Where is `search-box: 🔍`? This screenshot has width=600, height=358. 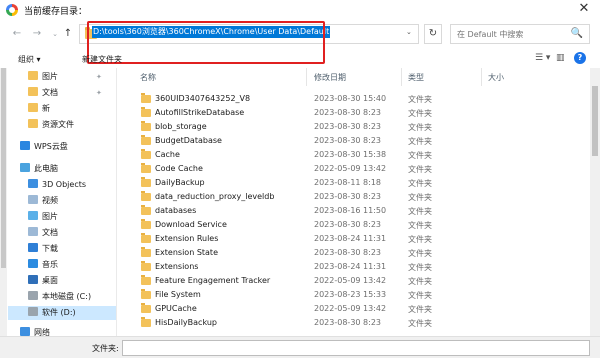
search-box: 🔍 is located at coordinates (520, 34).